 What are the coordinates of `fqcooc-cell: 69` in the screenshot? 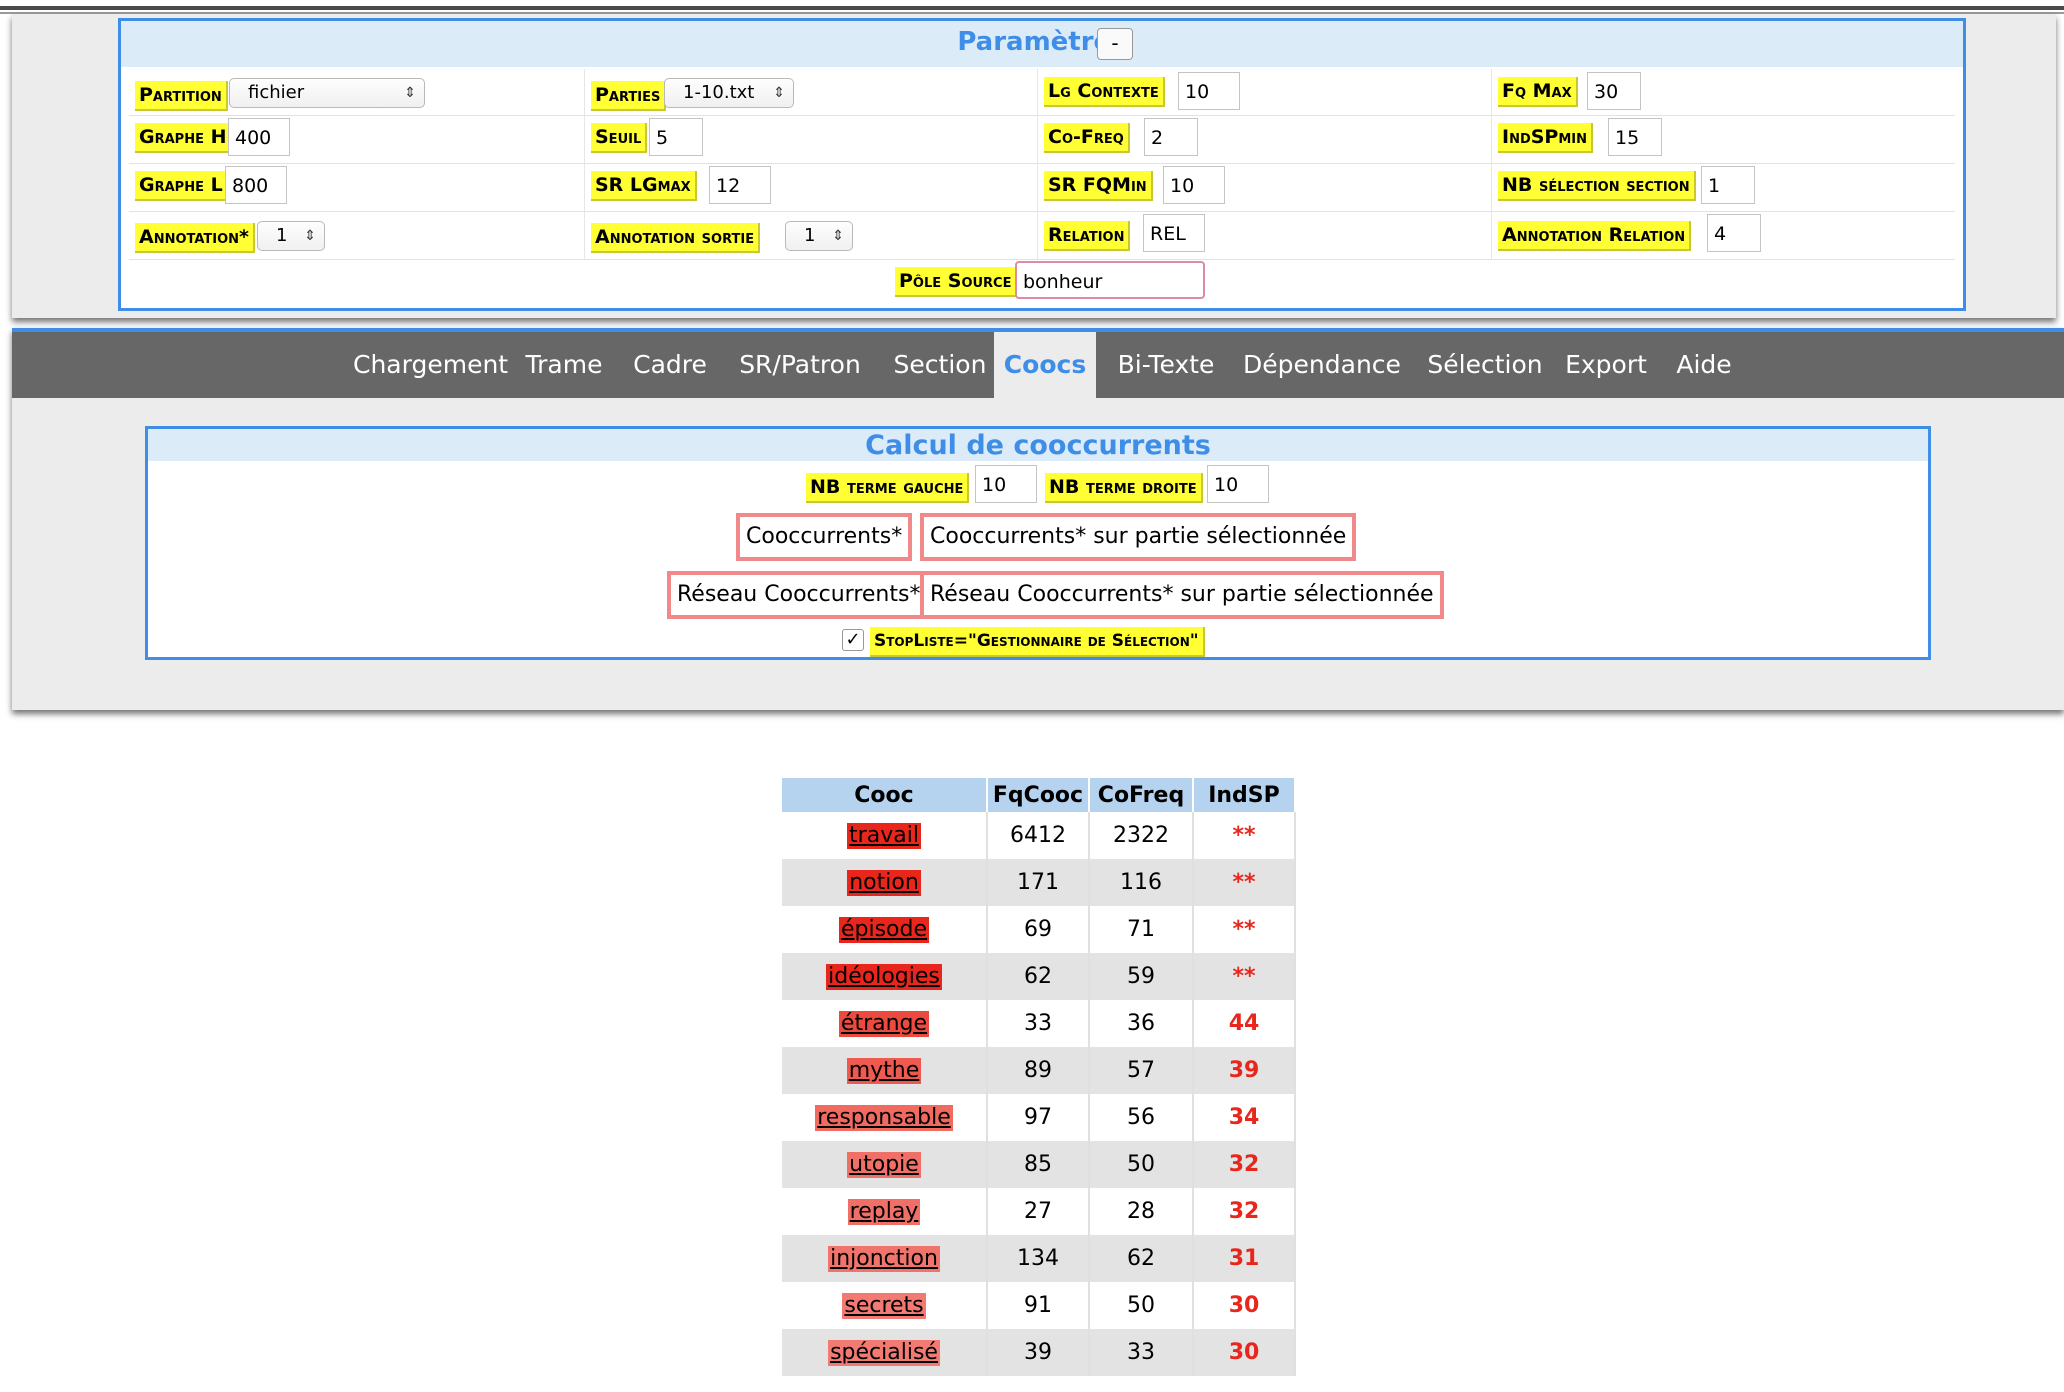 It's located at (1038, 929).